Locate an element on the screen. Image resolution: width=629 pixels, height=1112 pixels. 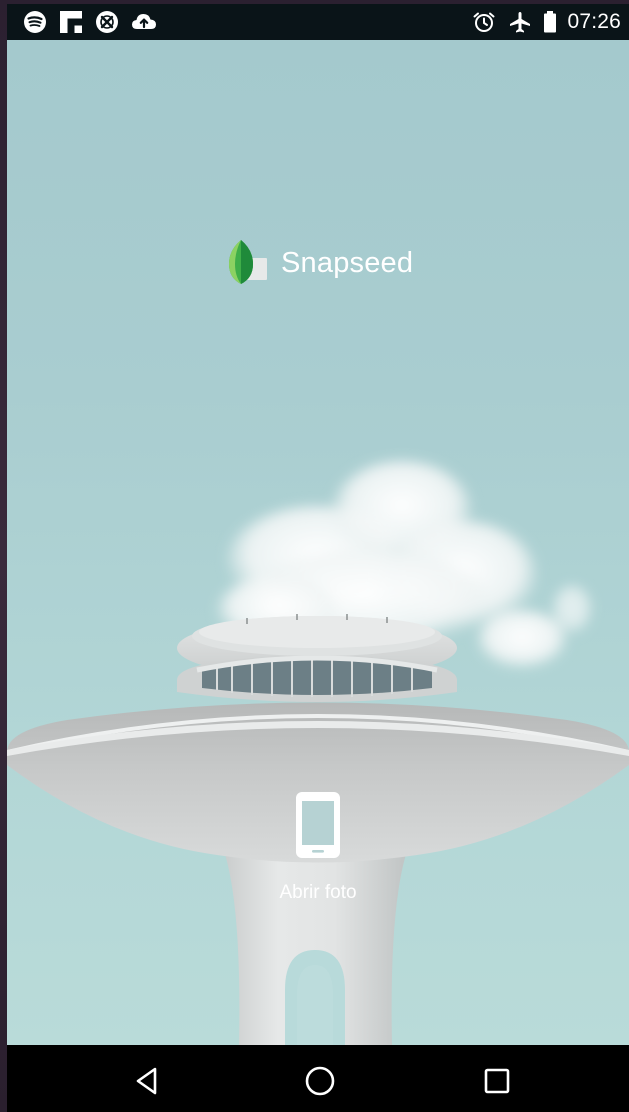
open-photo-button: Abrir foto is located at coordinates (318, 855).